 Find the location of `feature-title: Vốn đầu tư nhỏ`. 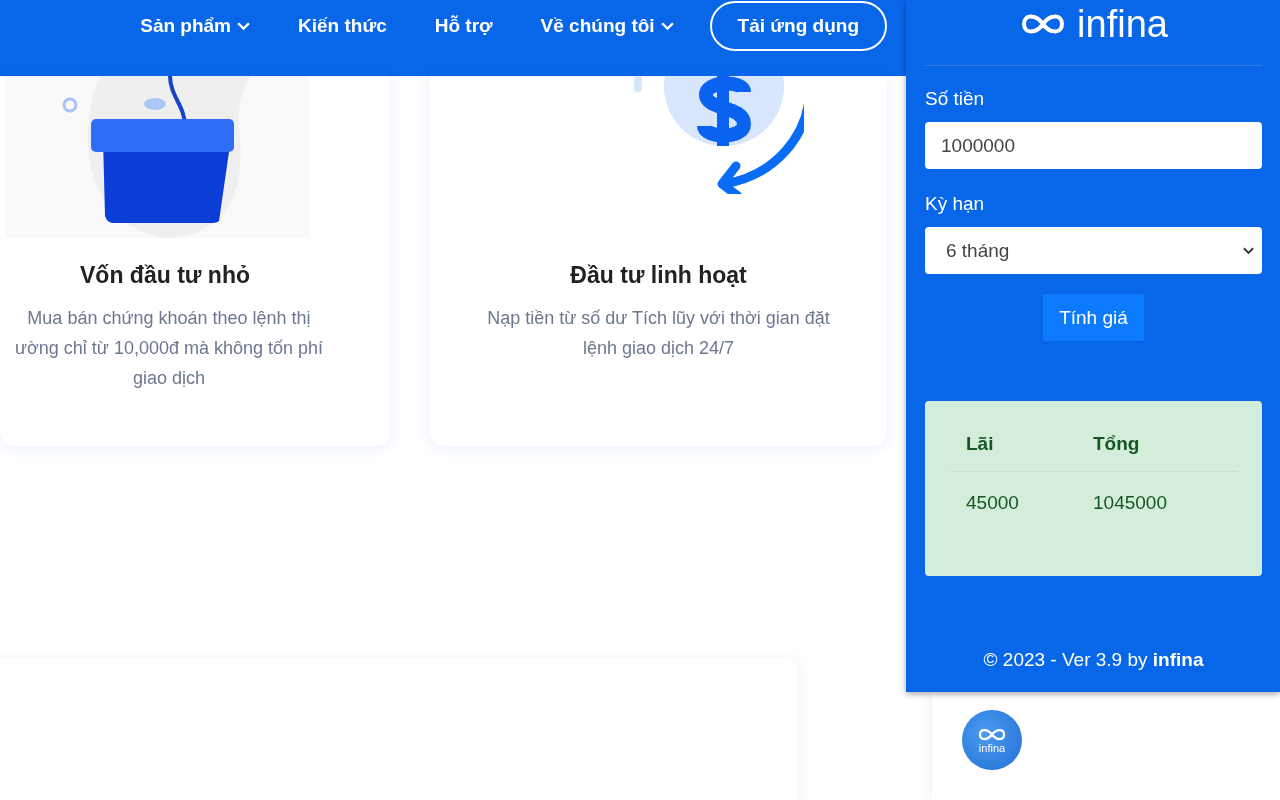

feature-title: Vốn đầu tư nhỏ is located at coordinates (165, 275).